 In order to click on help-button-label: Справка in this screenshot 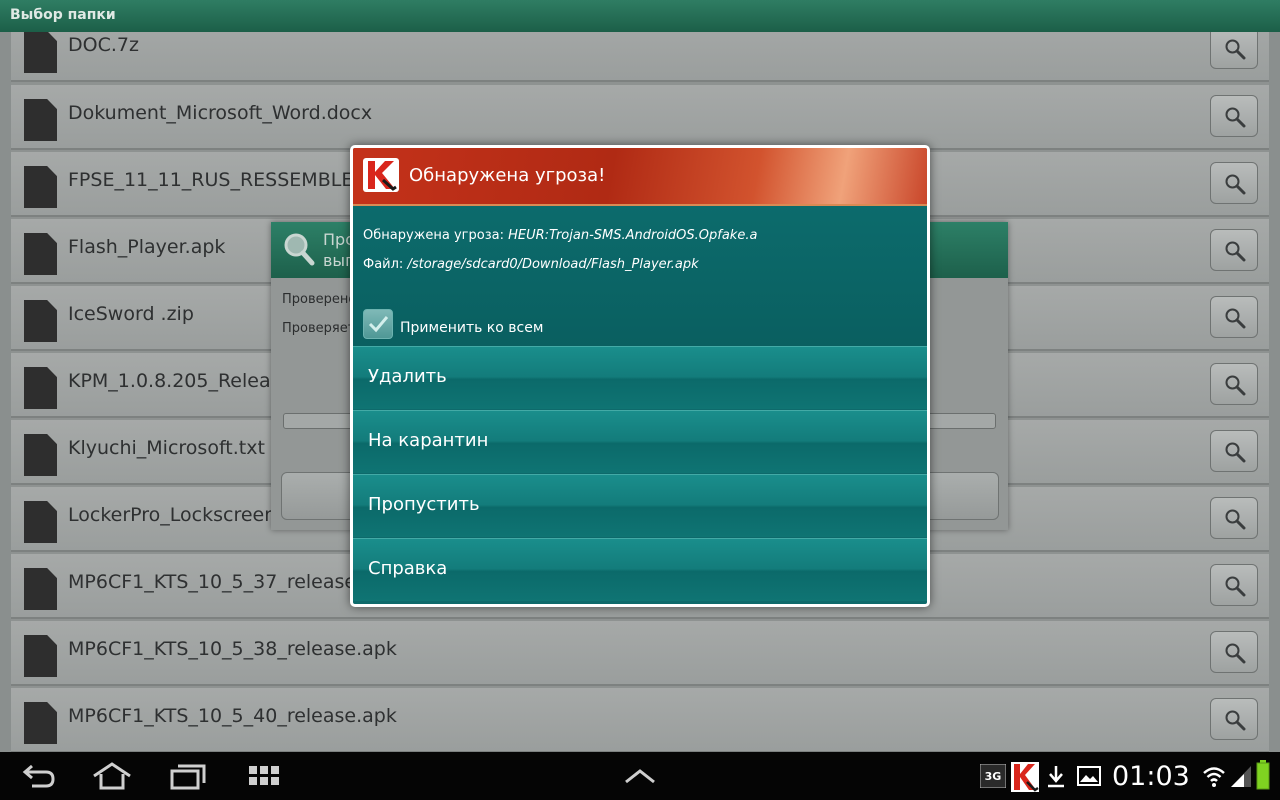, I will do `click(408, 568)`.